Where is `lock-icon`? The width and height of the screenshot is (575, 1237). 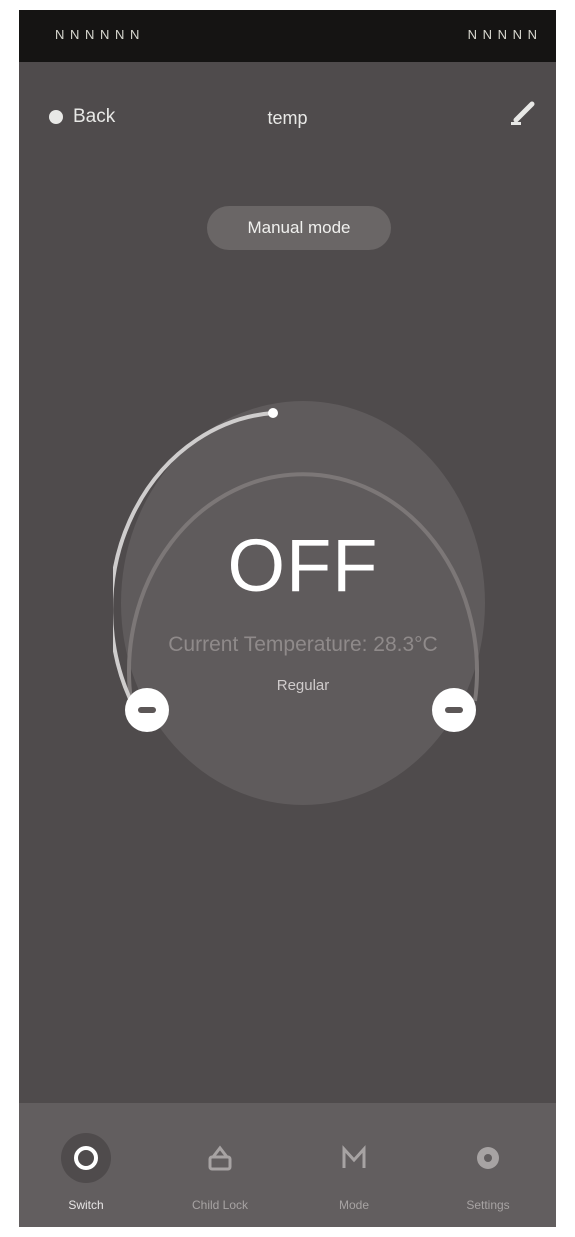 lock-icon is located at coordinates (220, 1158).